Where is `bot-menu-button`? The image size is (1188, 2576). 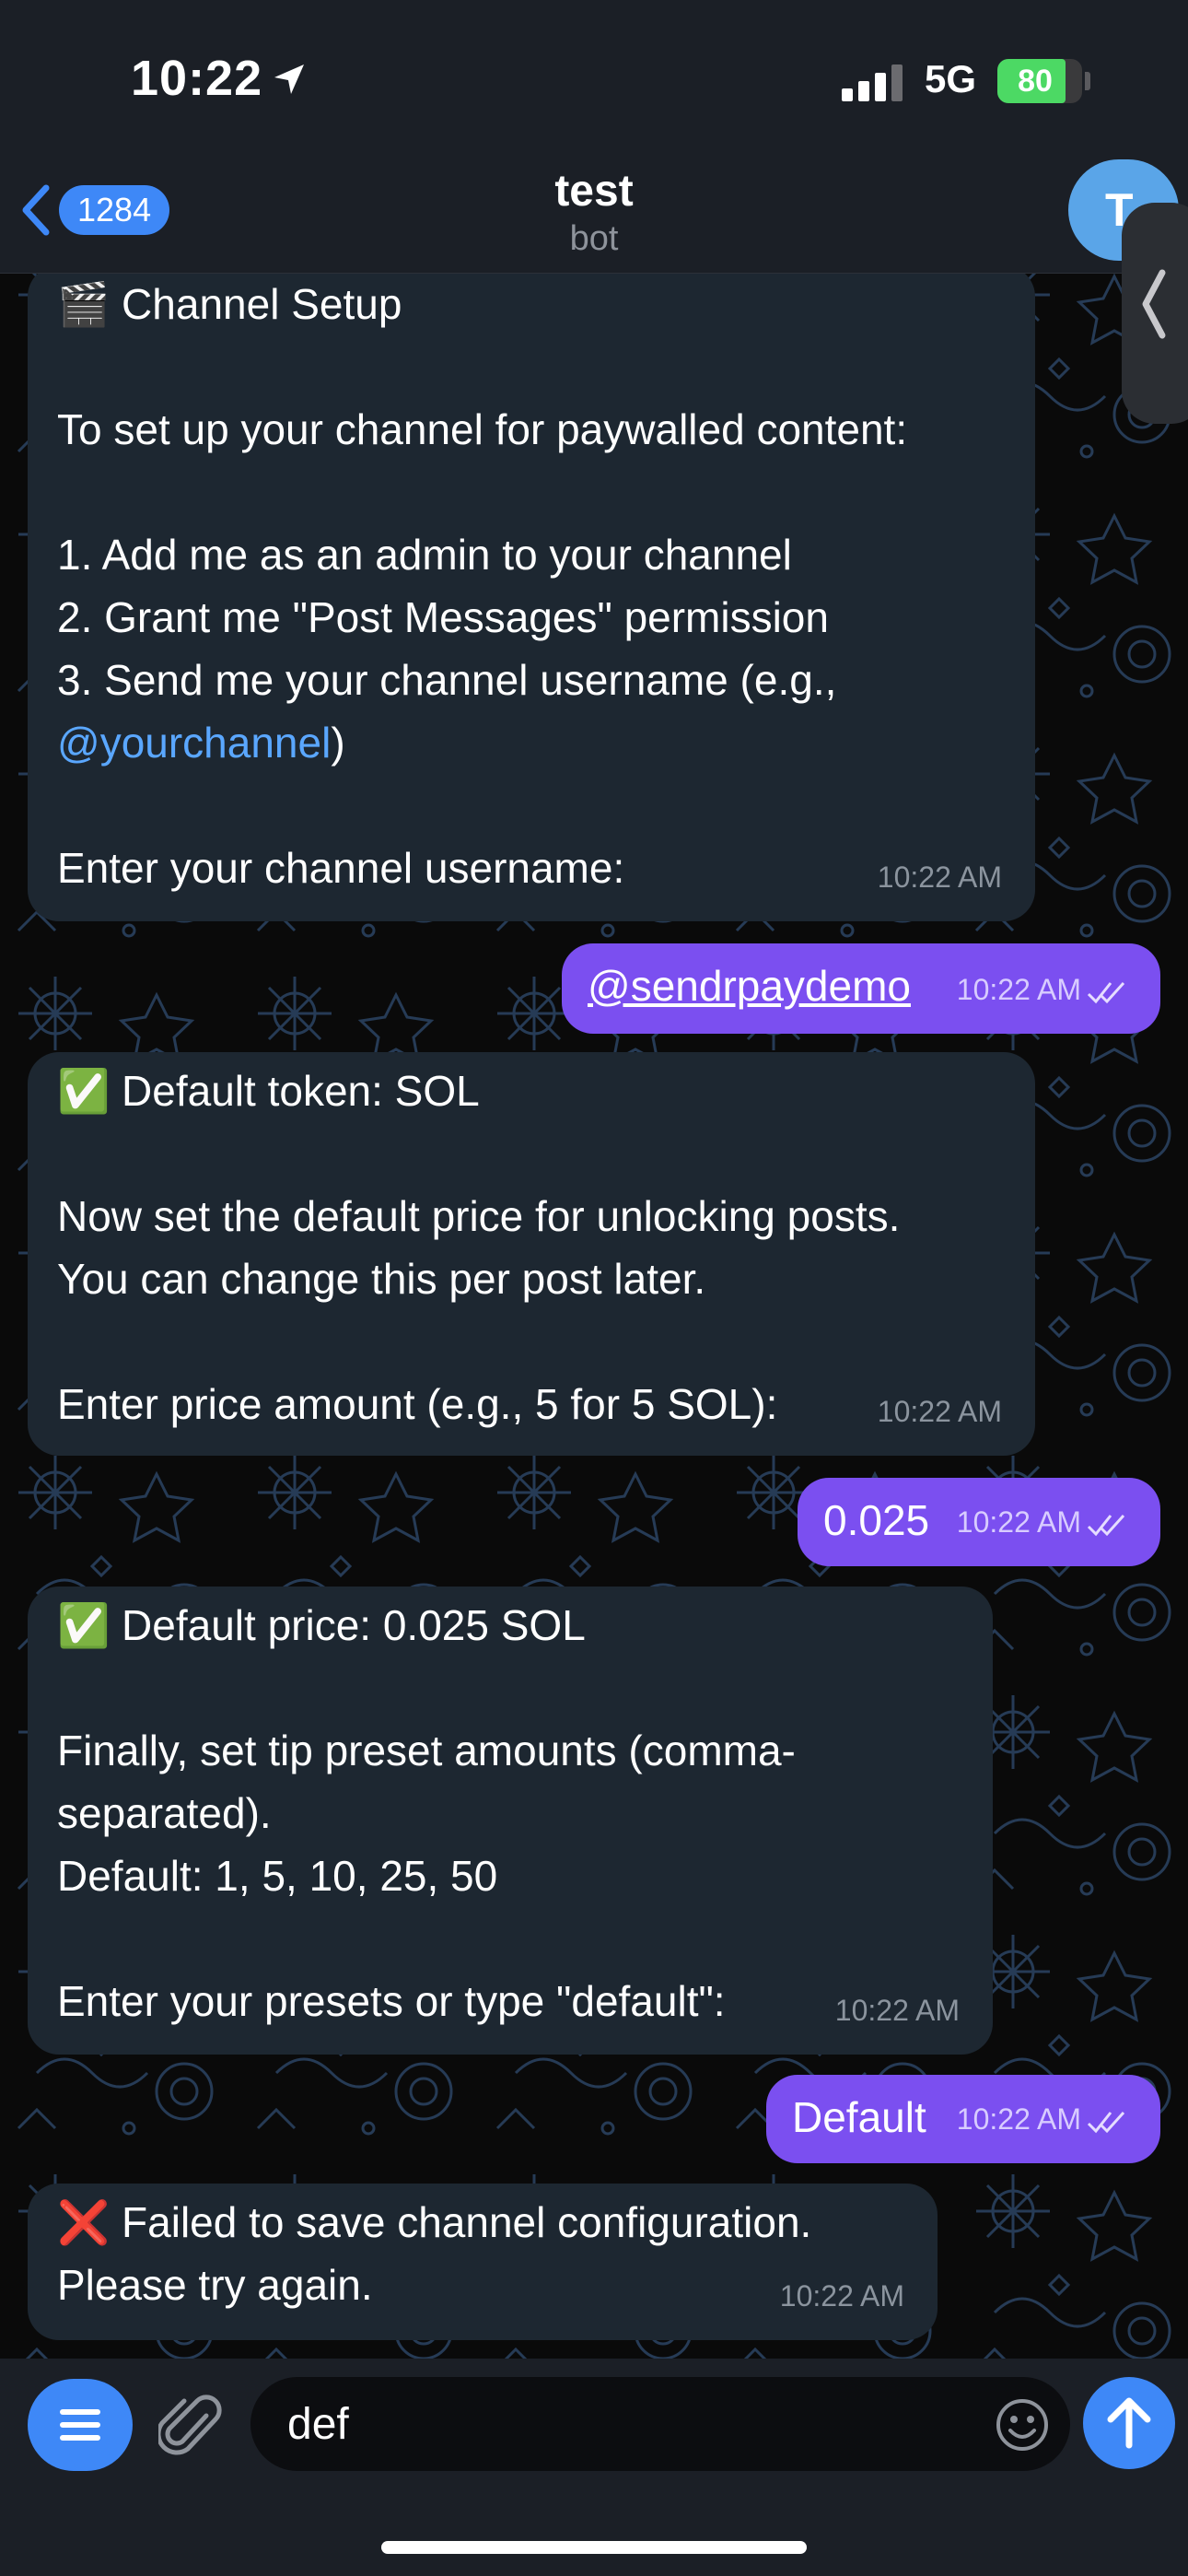 bot-menu-button is located at coordinates (80, 2425).